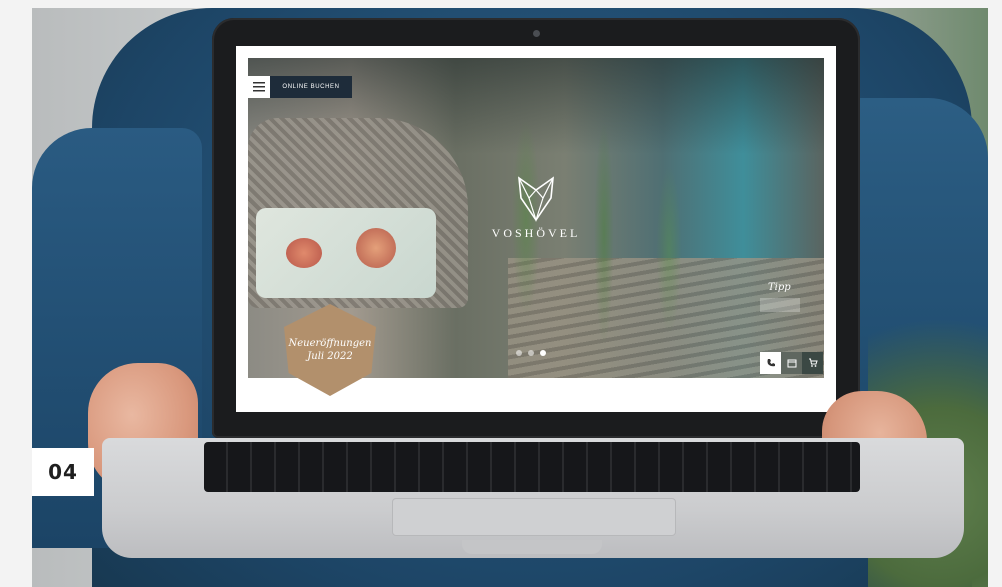 Image resolution: width=1002 pixels, height=587 pixels. What do you see at coordinates (532, 547) in the screenshot?
I see `base-notch` at bounding box center [532, 547].